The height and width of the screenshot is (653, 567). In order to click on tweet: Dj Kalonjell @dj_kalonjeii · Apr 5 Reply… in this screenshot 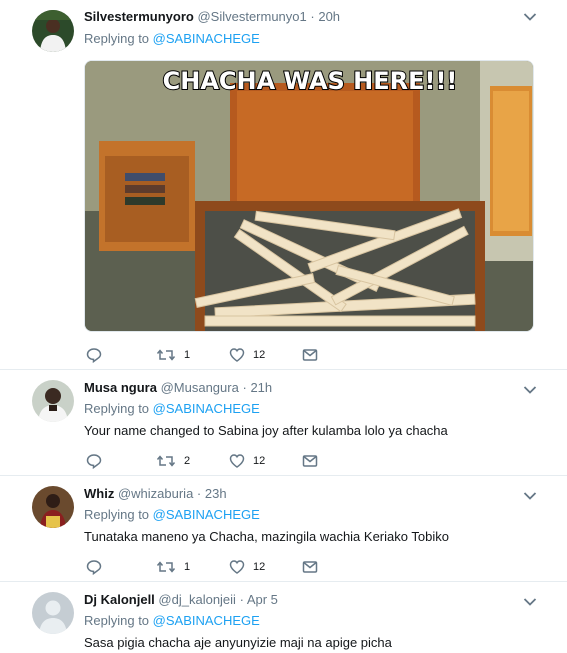, I will do `click(283, 617)`.